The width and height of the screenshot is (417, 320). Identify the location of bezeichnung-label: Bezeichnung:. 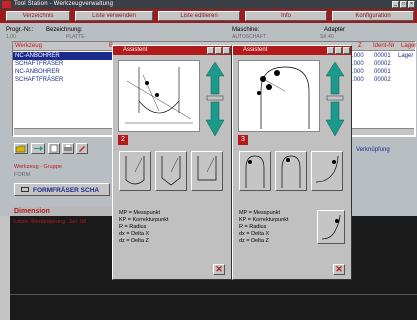
(64, 30).